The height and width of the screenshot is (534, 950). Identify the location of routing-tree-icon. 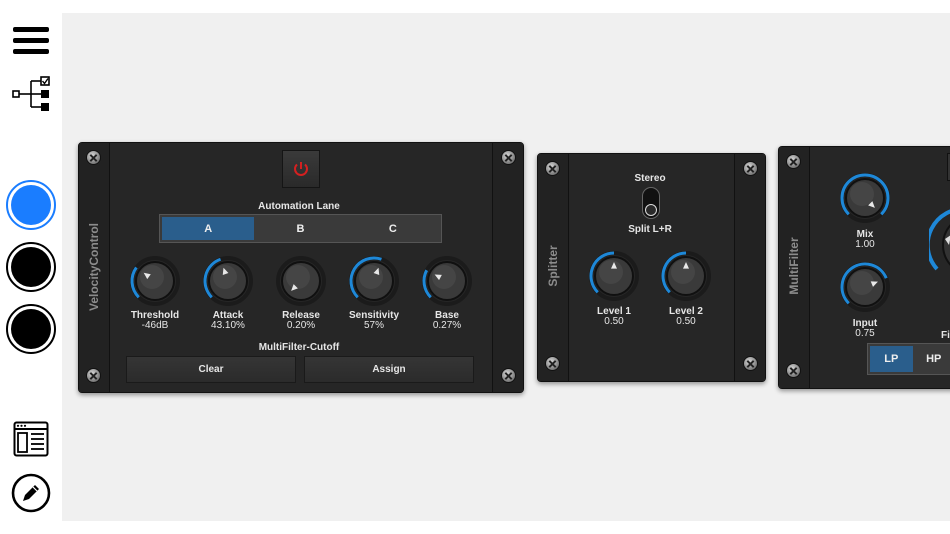
(32, 95).